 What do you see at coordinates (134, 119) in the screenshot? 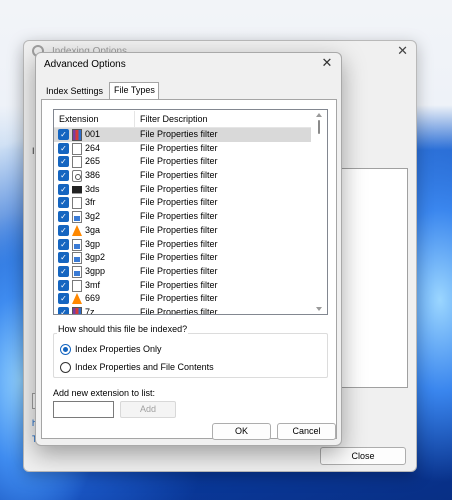
I see `column-divider` at bounding box center [134, 119].